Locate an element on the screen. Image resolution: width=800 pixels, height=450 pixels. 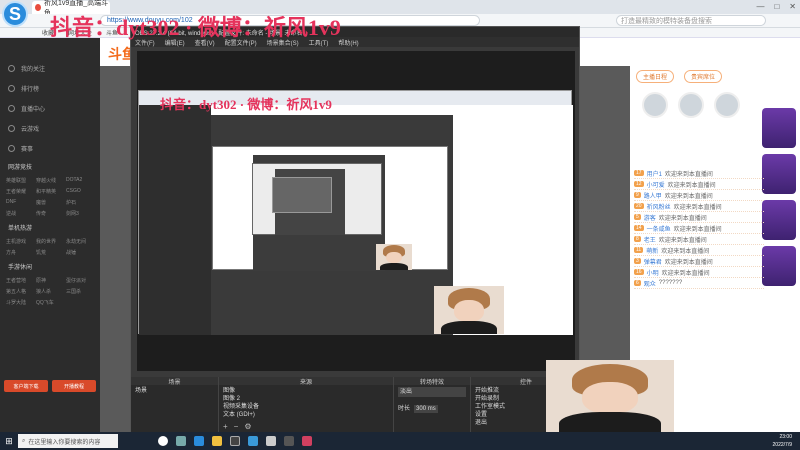
category-link: 原神 is located at coordinates (50, 280).